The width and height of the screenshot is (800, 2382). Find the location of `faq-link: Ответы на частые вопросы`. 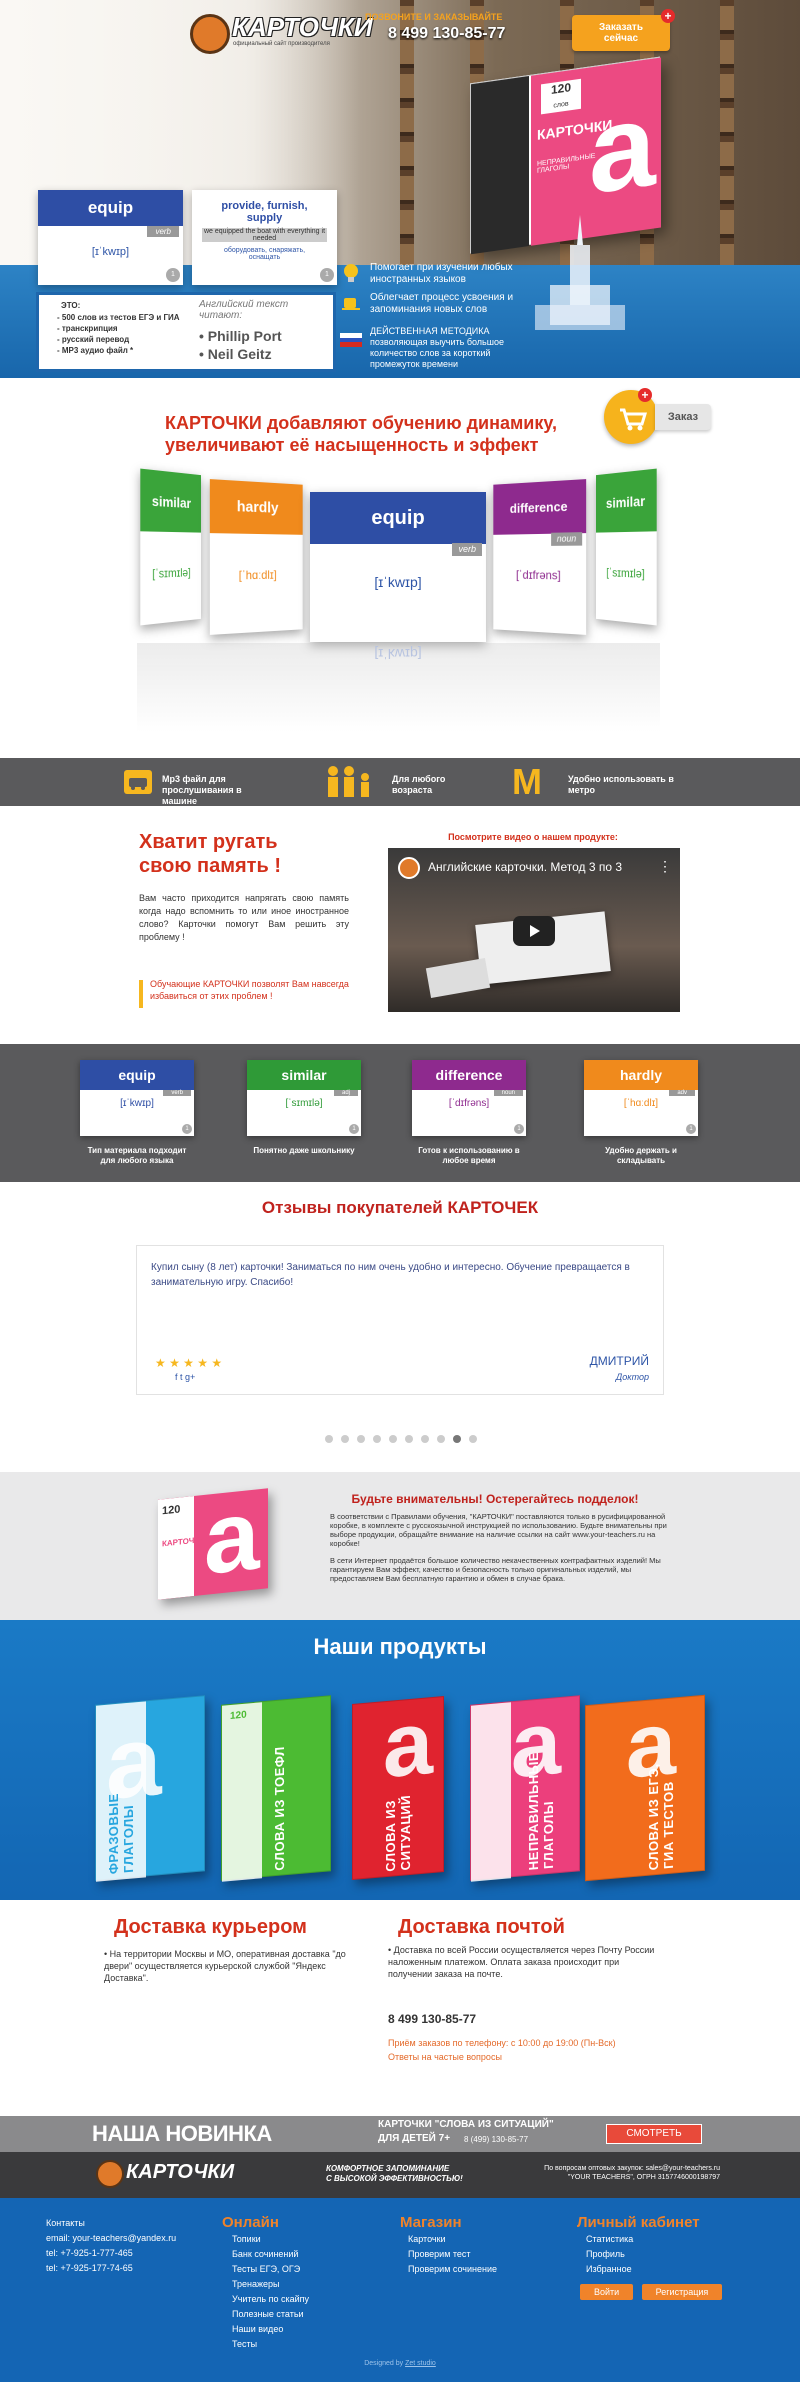

faq-link: Ответы на частые вопросы is located at coordinates (445, 2057).